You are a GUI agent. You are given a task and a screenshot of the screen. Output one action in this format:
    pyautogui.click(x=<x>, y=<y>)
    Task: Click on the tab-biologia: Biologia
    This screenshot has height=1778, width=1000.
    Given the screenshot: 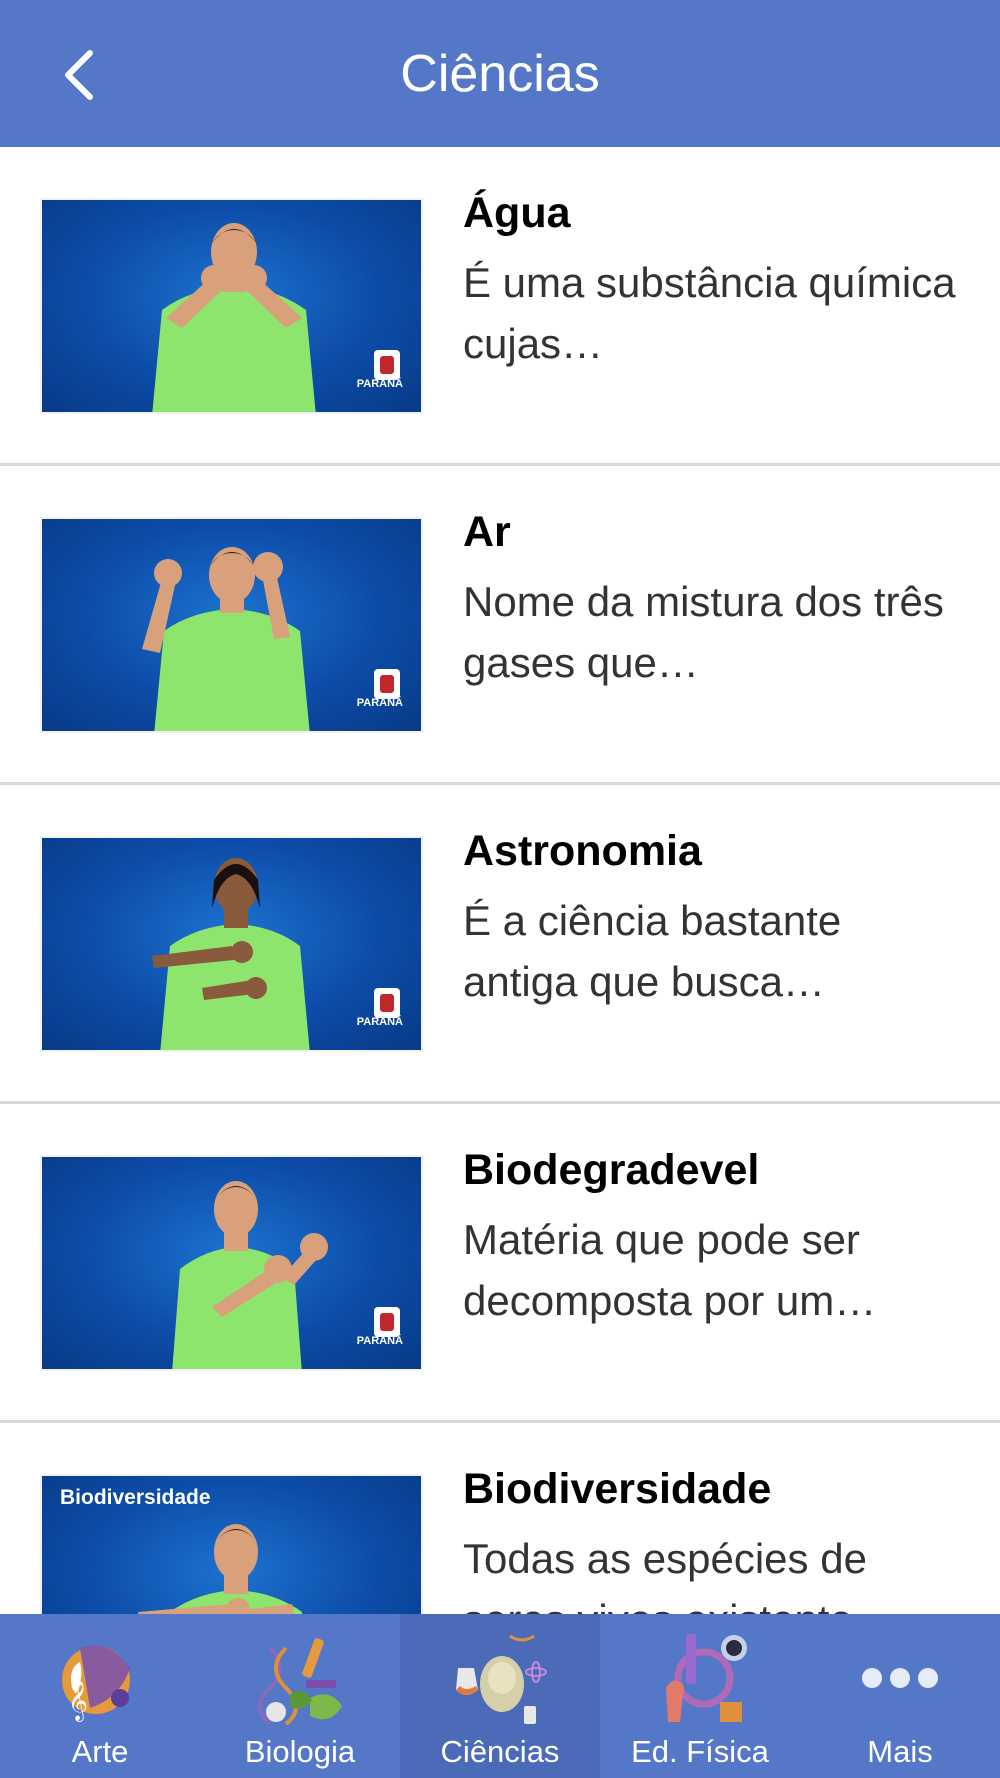 What is the action you would take?
    pyautogui.click(x=300, y=1696)
    